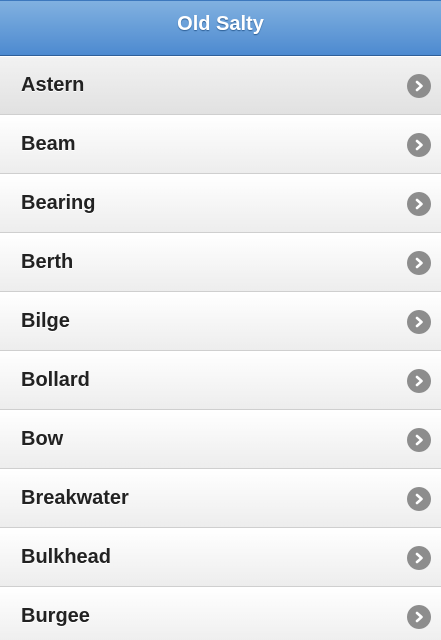 The width and height of the screenshot is (441, 640). Describe the element at coordinates (220, 203) in the screenshot. I see `list-item-bearing: Bearing` at that location.